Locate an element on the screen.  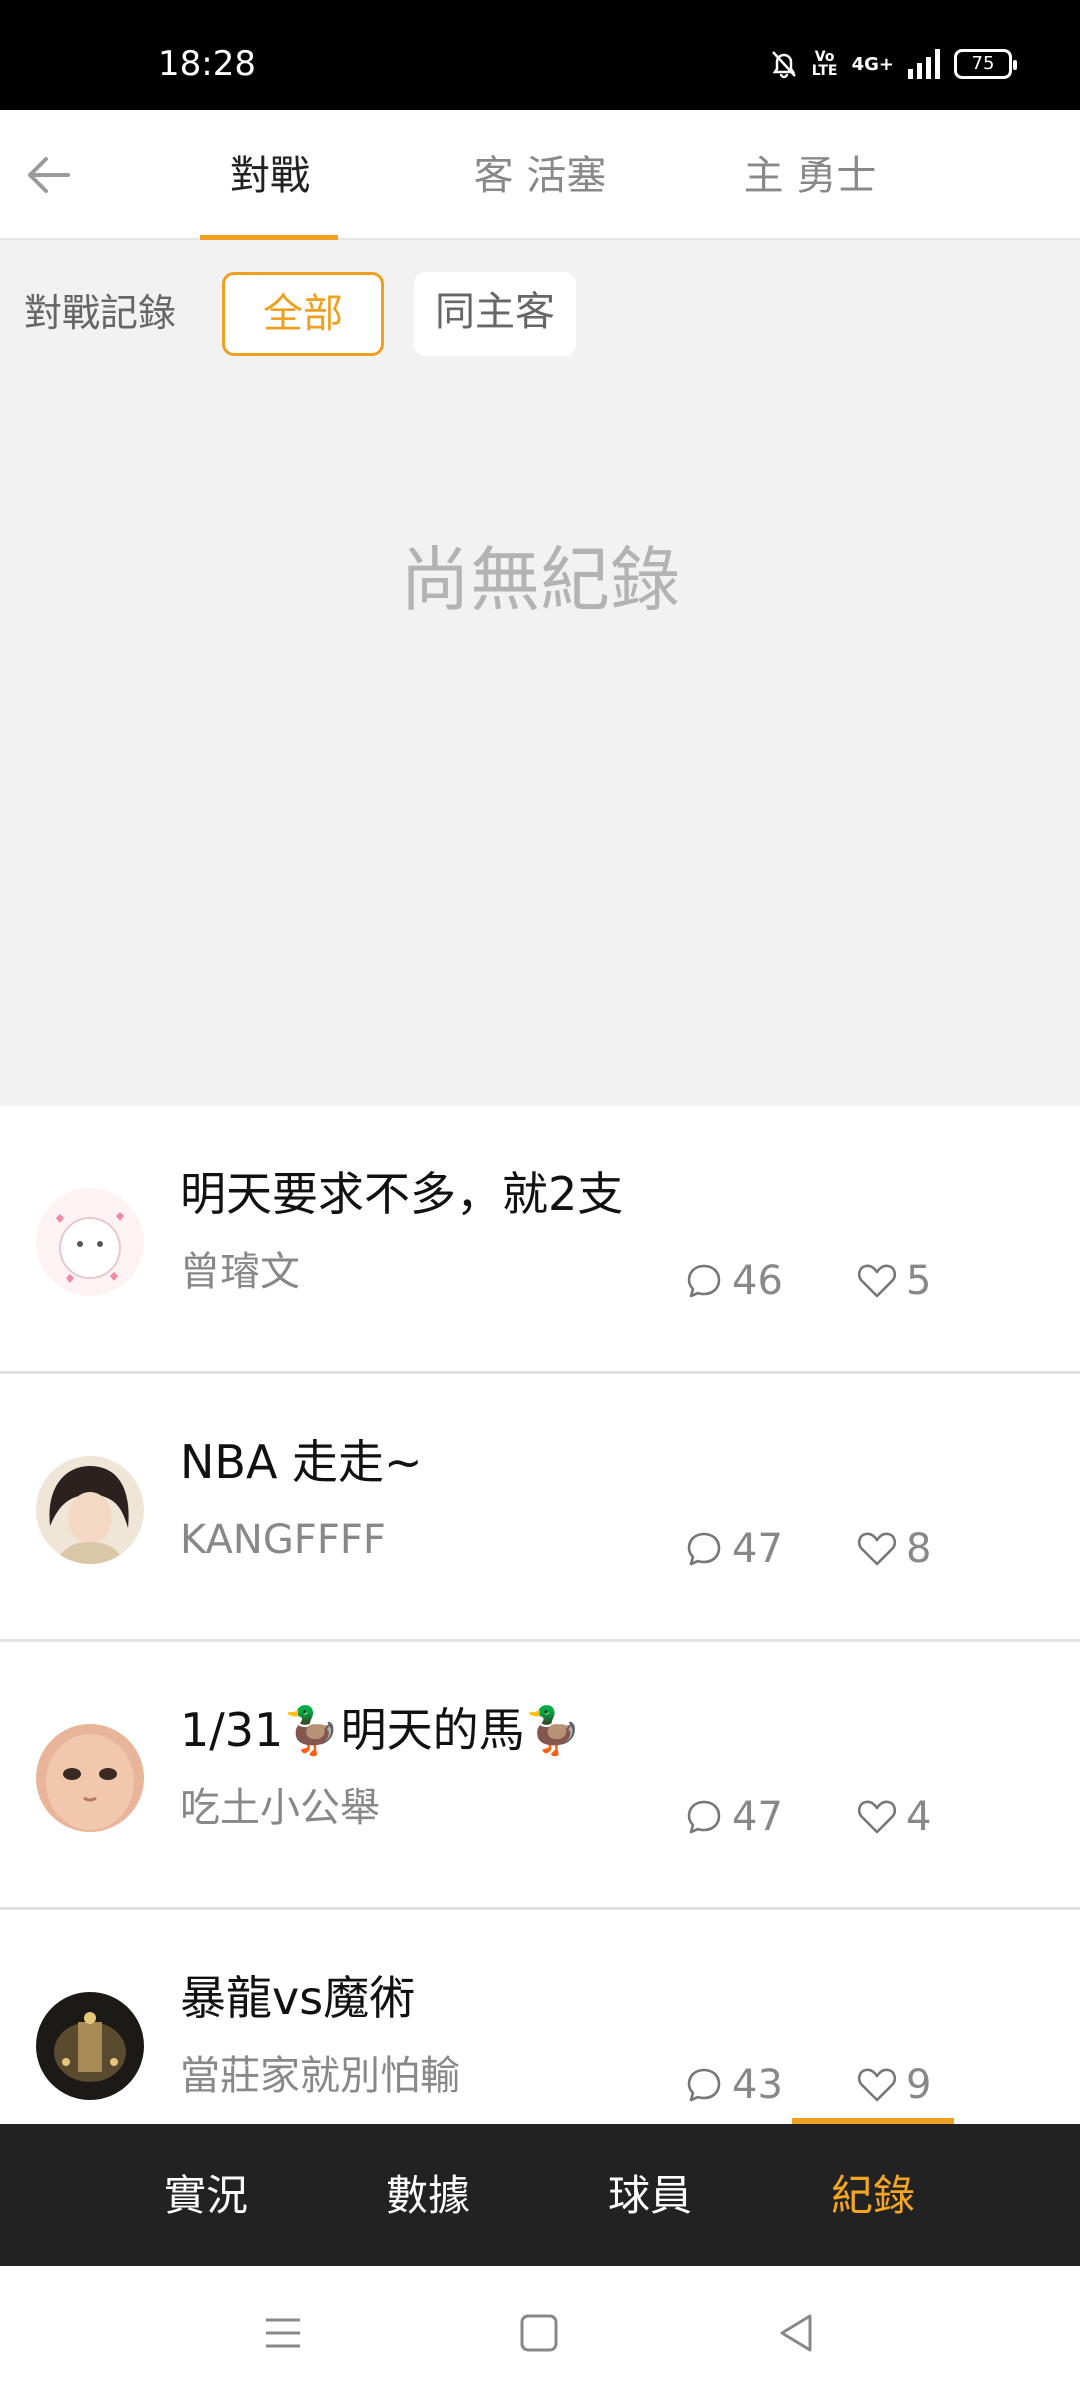
tab-records: 紀錄 is located at coordinates (873, 2196).